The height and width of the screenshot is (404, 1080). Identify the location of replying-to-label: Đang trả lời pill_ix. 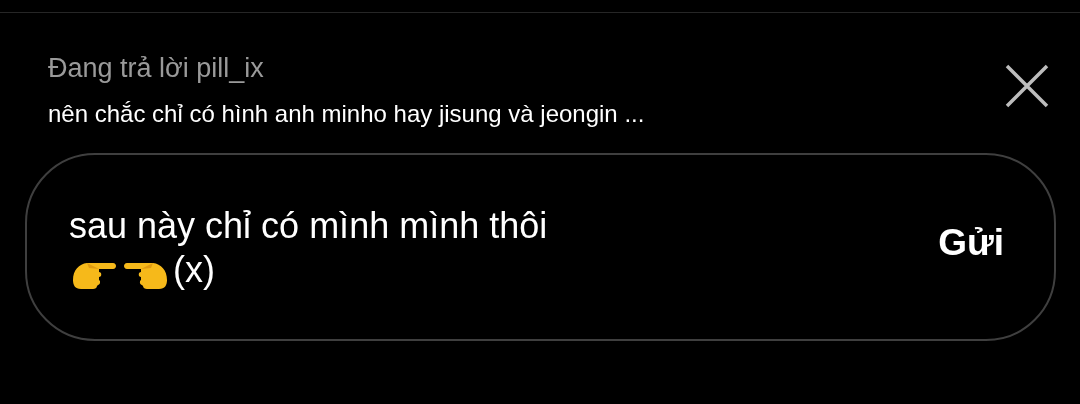
(156, 68).